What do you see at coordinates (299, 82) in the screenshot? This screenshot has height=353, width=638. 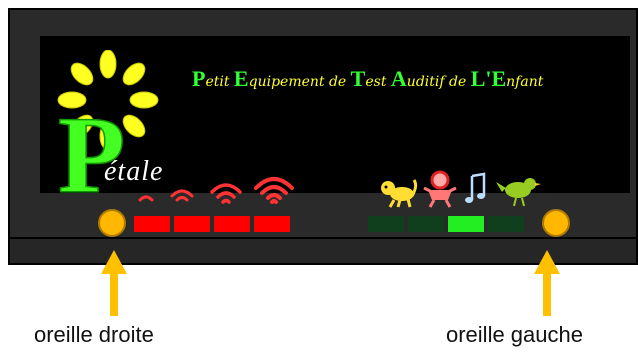 I see `title-rest-2: quipement de` at bounding box center [299, 82].